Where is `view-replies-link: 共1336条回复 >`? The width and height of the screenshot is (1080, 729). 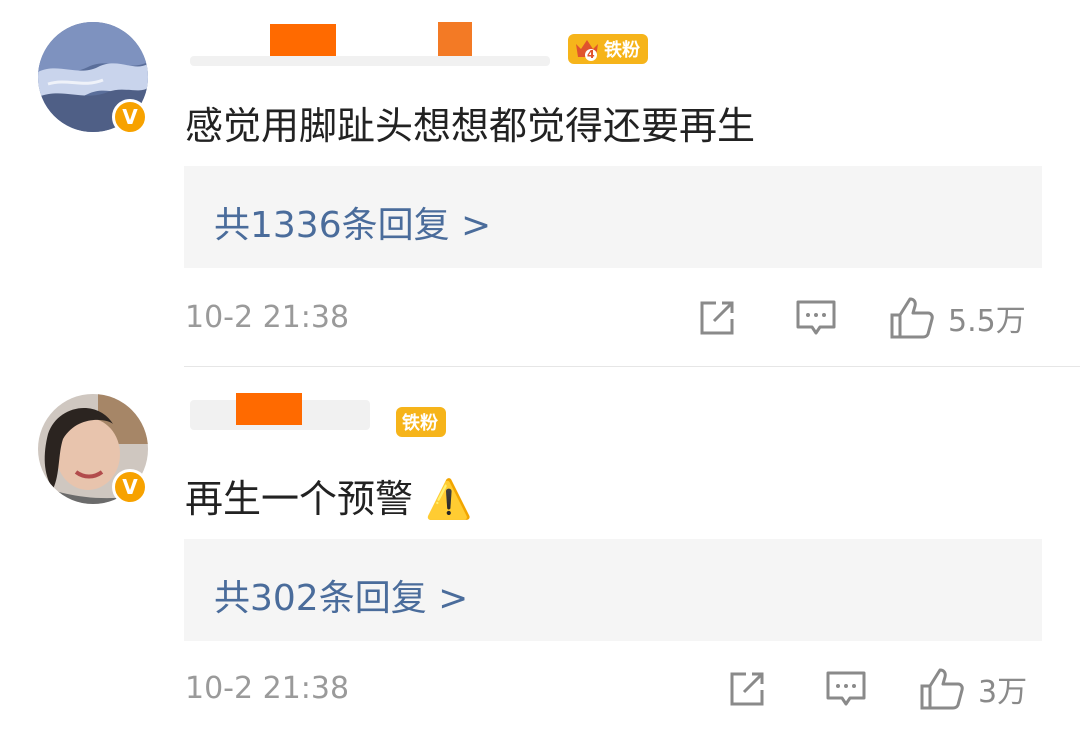 view-replies-link: 共1336条回复 > is located at coordinates (352, 222).